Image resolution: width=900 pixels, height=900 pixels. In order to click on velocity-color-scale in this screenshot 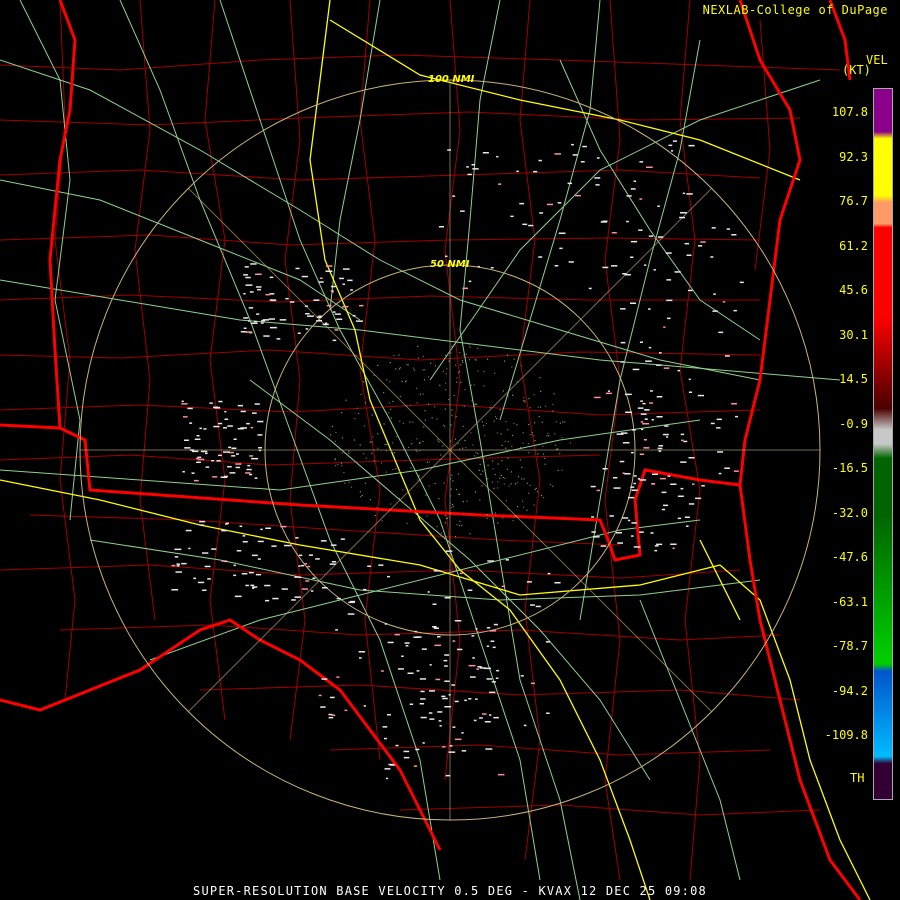, I will do `click(883, 444)`.